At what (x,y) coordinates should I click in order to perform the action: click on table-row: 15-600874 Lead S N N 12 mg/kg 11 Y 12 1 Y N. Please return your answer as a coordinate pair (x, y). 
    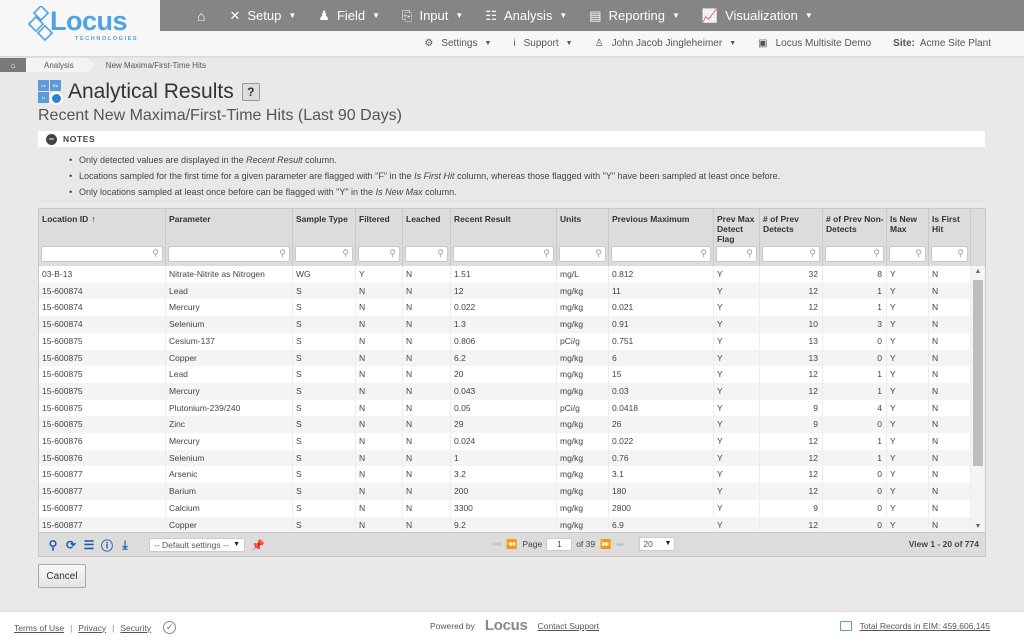
    Looking at the image, I should click on (505, 291).